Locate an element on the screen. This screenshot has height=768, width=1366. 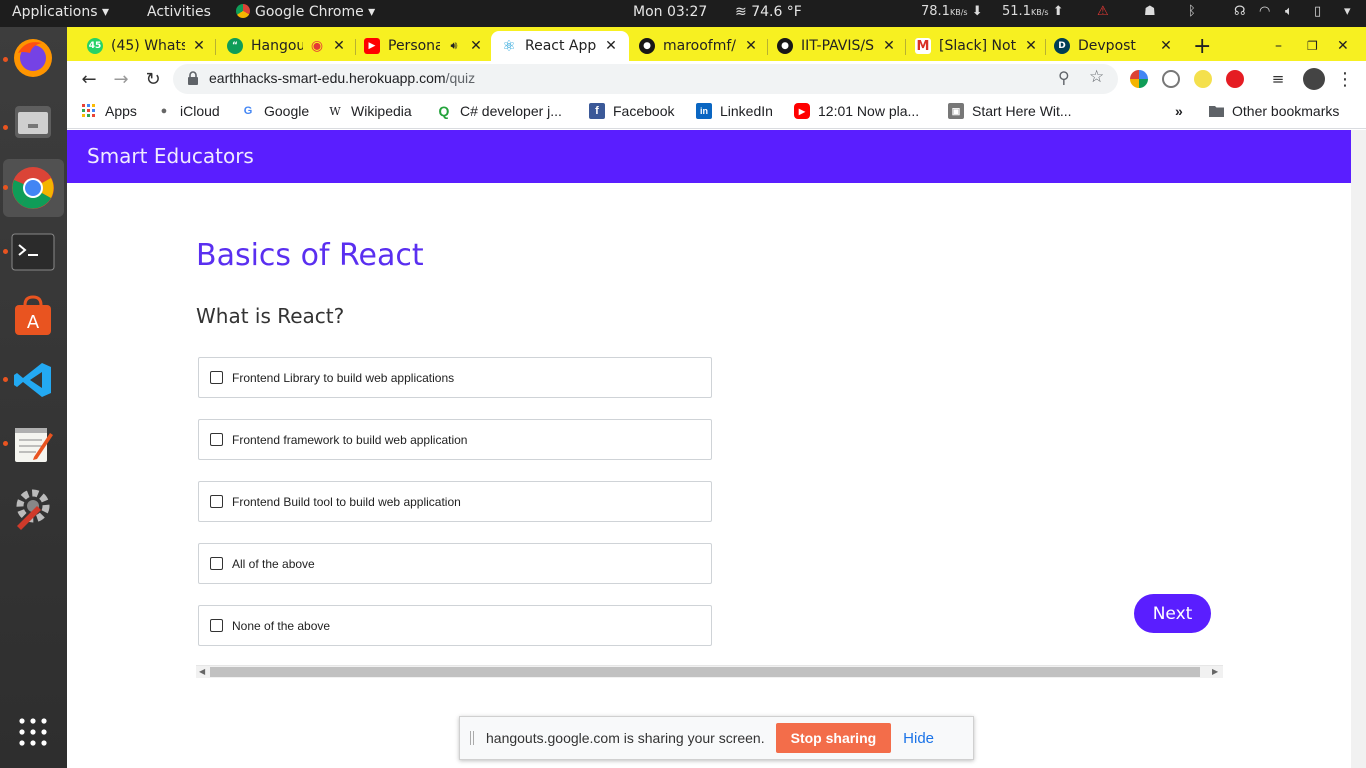
stop-sharing-button: Stop sharing is located at coordinates (833, 738).